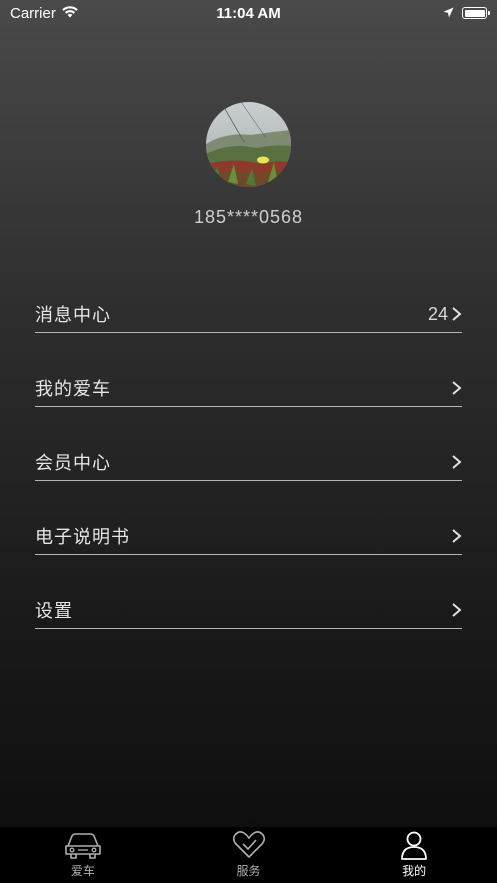  Describe the element at coordinates (437, 313) in the screenshot. I see `message-count-badge: 24` at that location.